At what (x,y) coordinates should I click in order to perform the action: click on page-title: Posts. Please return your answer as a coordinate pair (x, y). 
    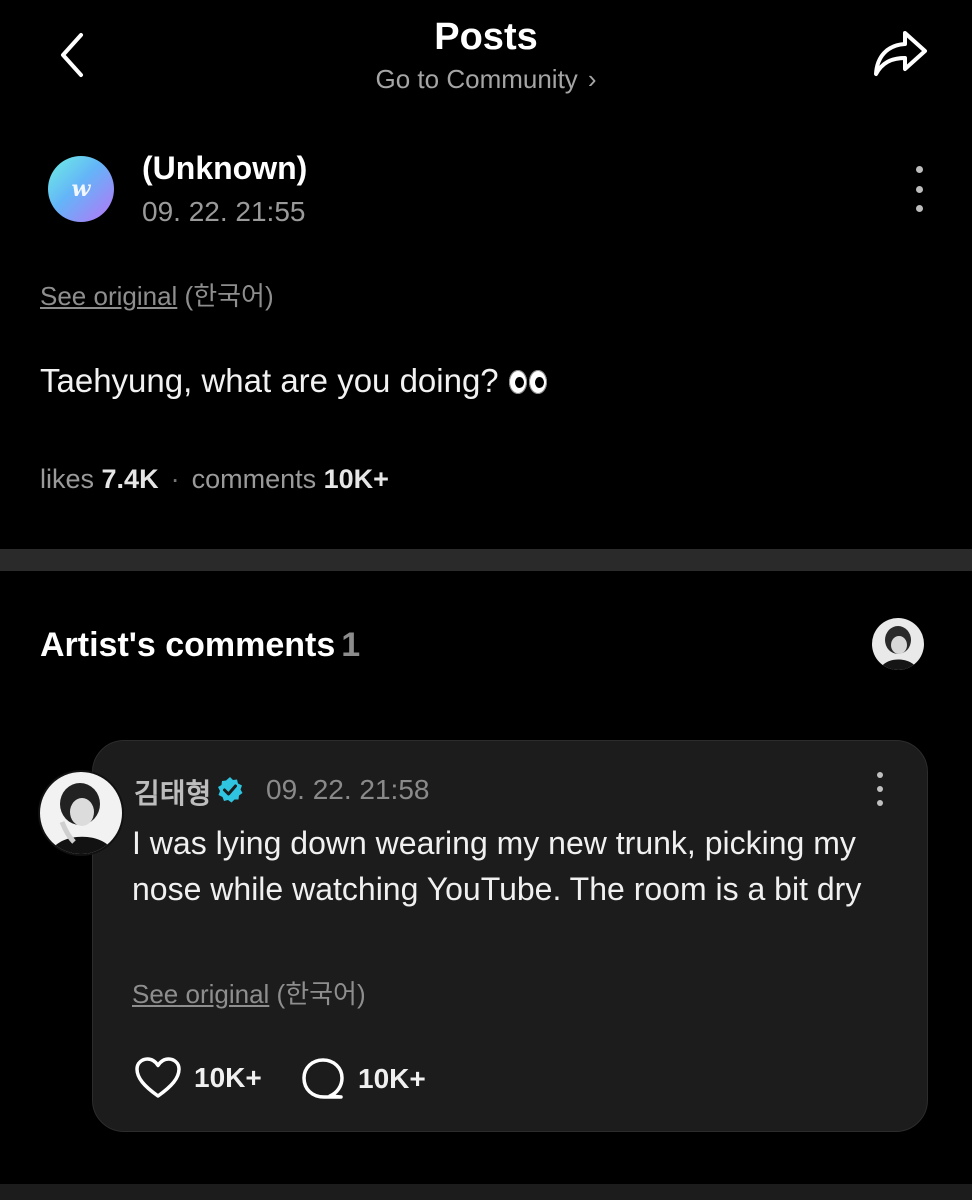
    Looking at the image, I should click on (486, 37).